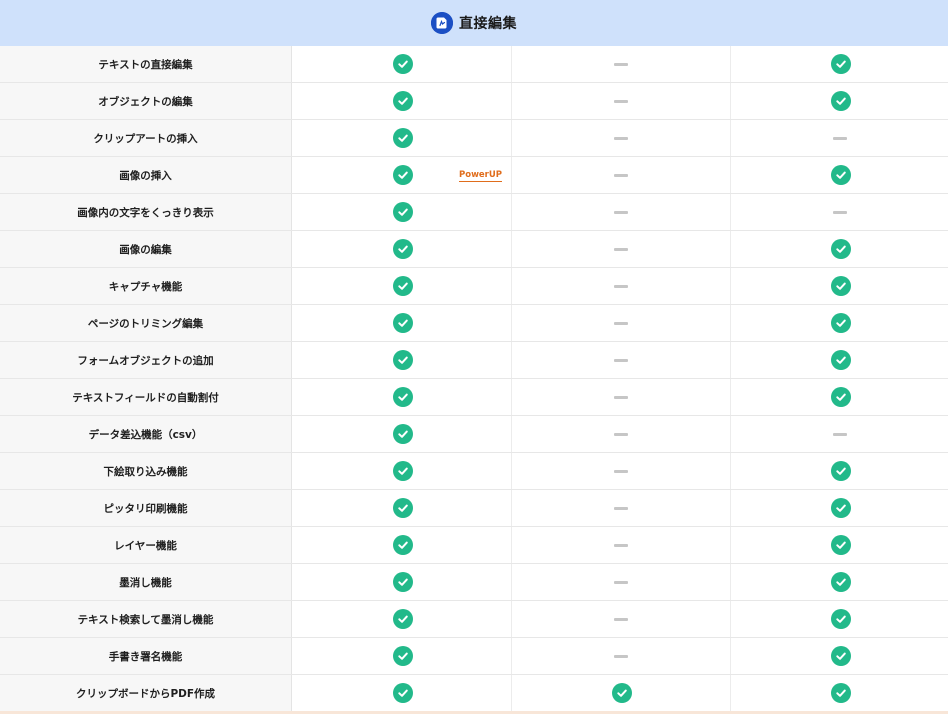 The image size is (948, 714). Describe the element at coordinates (146, 138) in the screenshot. I see `feature-label: クリップアートの挿入` at that location.